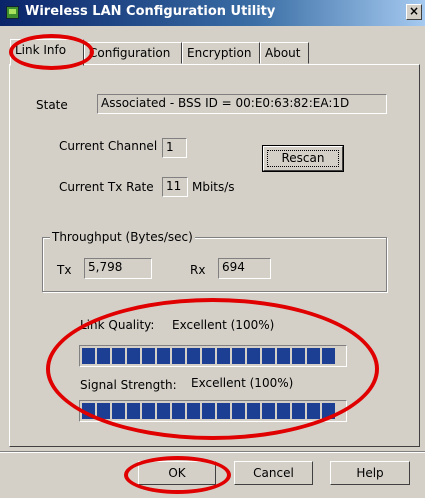 This screenshot has height=498, width=425. I want to click on current-txrate-label: Current Tx Rate, so click(106, 187).